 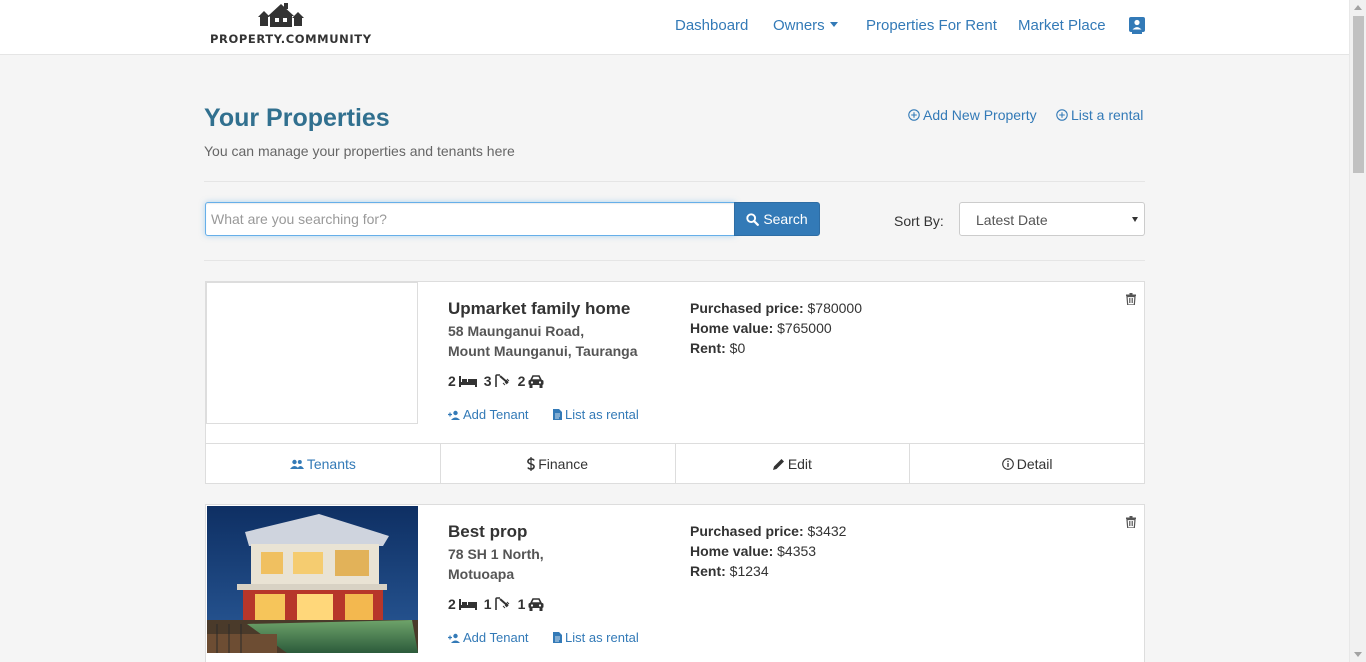 What do you see at coordinates (543, 351) in the screenshot?
I see `property-address-line2: Mount Maunganui, Tauranga` at bounding box center [543, 351].